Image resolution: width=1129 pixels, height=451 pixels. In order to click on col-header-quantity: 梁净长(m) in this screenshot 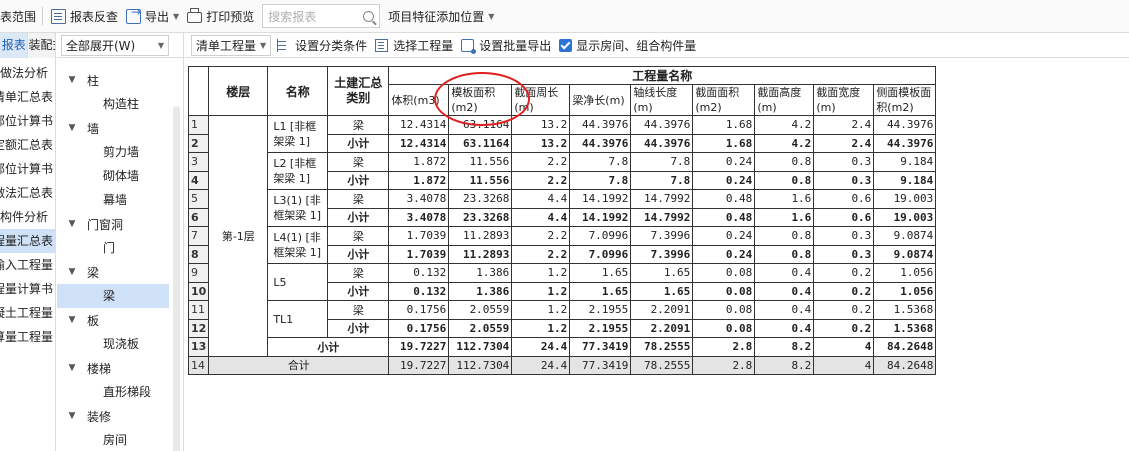, I will do `click(600, 100)`.